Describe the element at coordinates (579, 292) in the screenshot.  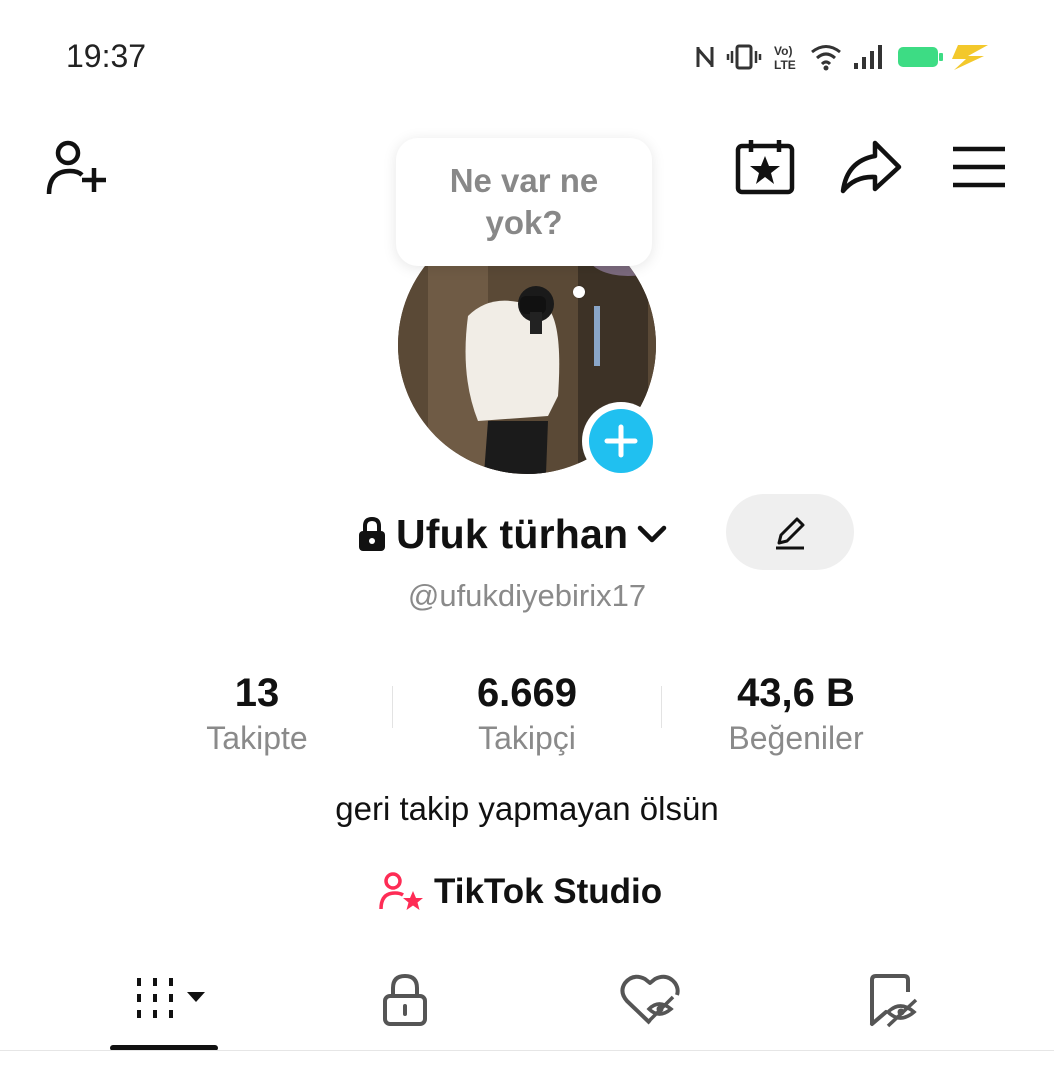
I see `bubble-dot` at that location.